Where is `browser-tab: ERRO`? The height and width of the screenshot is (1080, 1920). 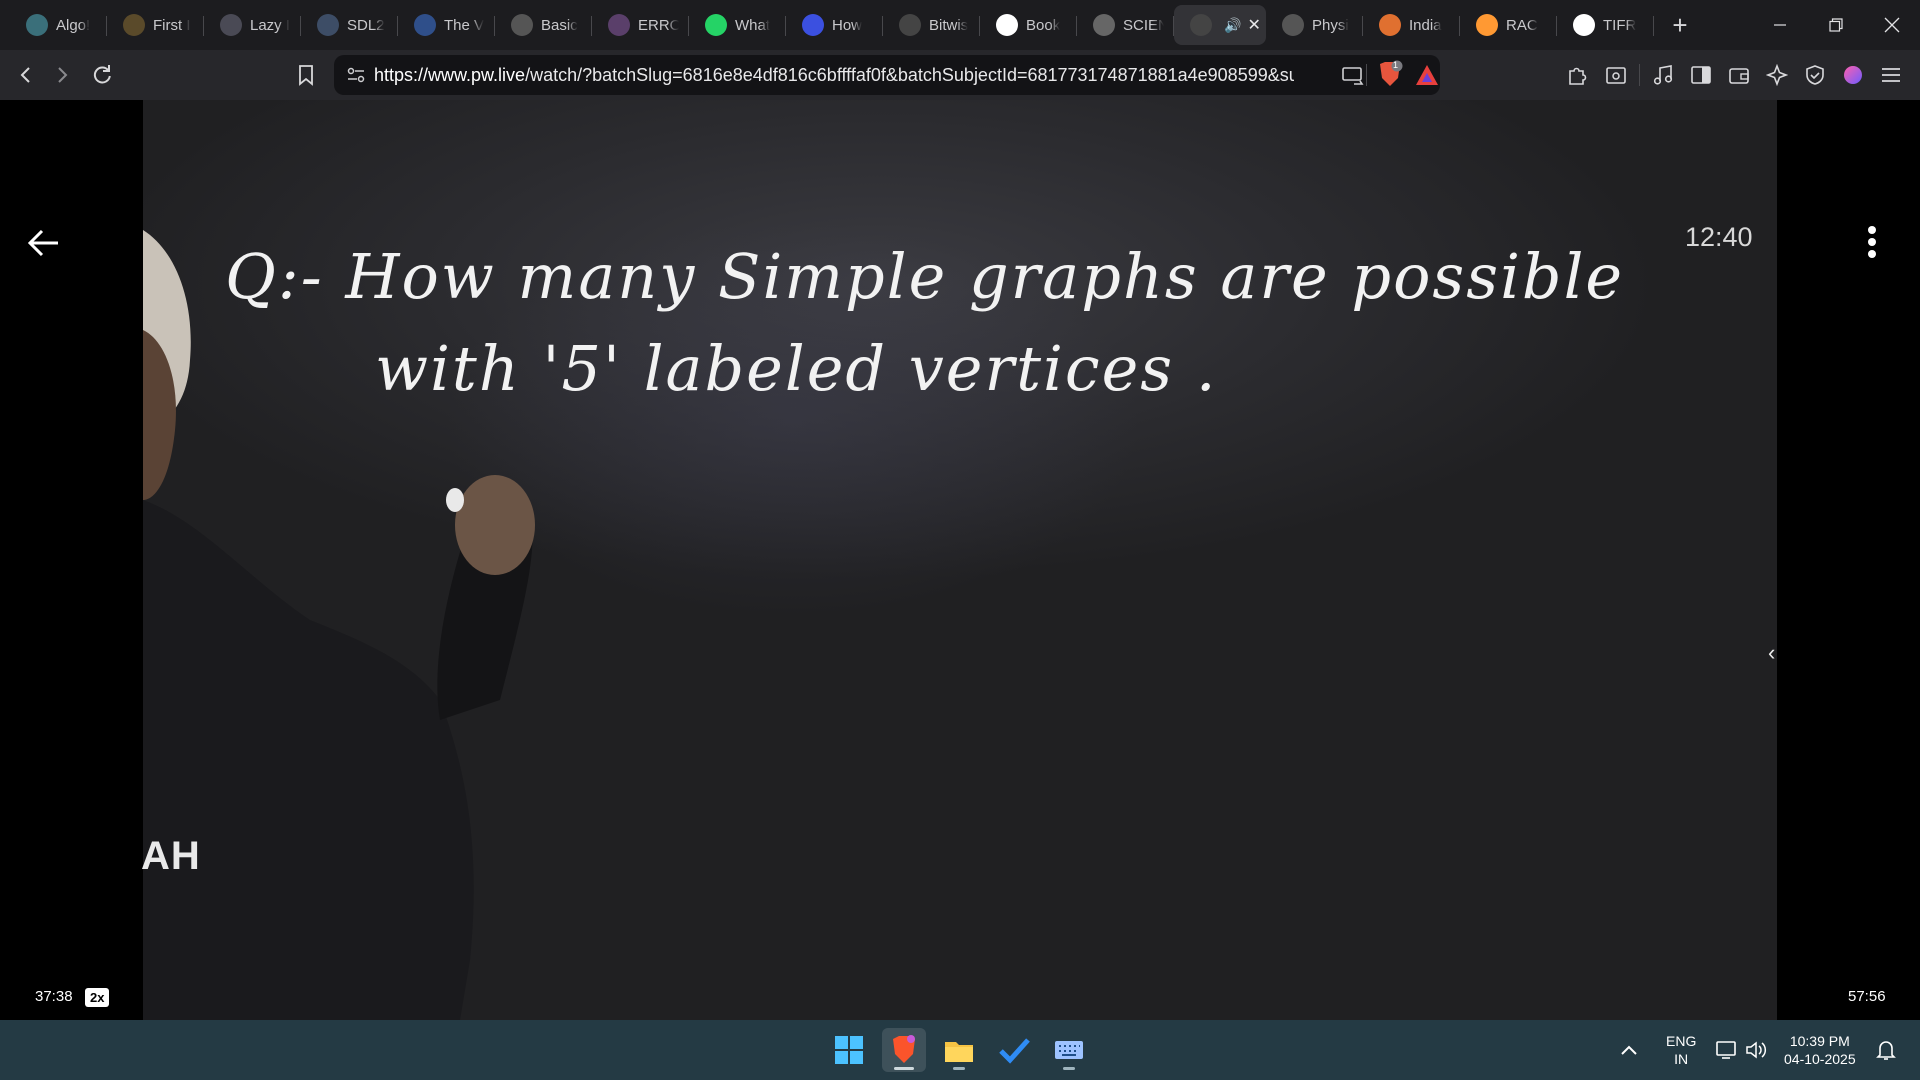
browser-tab: ERRO is located at coordinates (640, 25).